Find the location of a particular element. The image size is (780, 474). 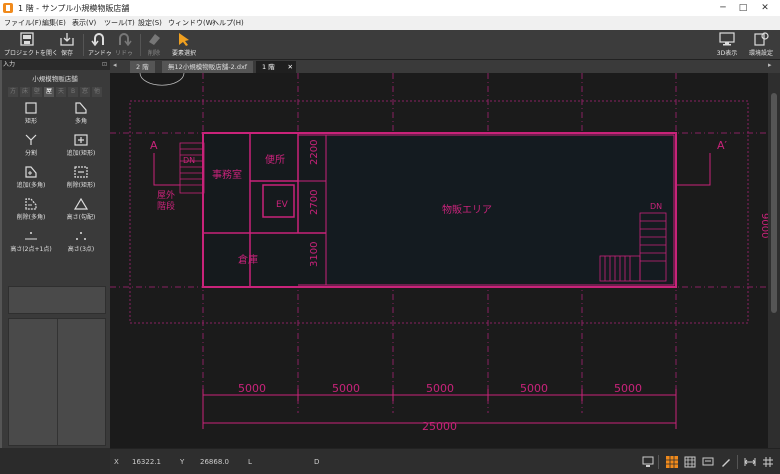

menu-edit: 編集(E) is located at coordinates (54, 23).